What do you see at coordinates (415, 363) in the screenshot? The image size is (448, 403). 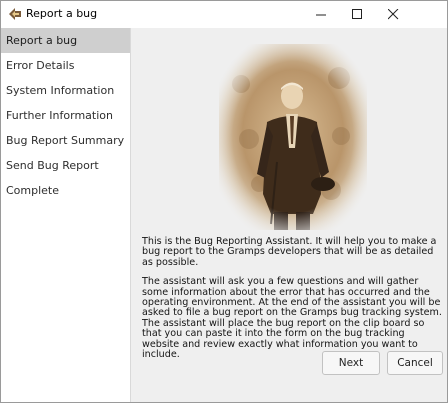 I see `cancel-button: Cancel` at bounding box center [415, 363].